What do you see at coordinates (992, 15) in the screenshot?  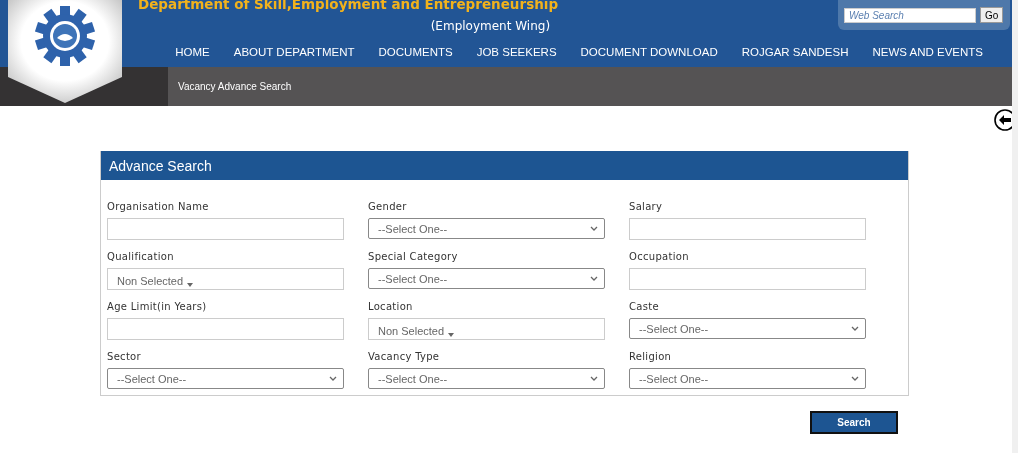 I see `go-button: Go` at bounding box center [992, 15].